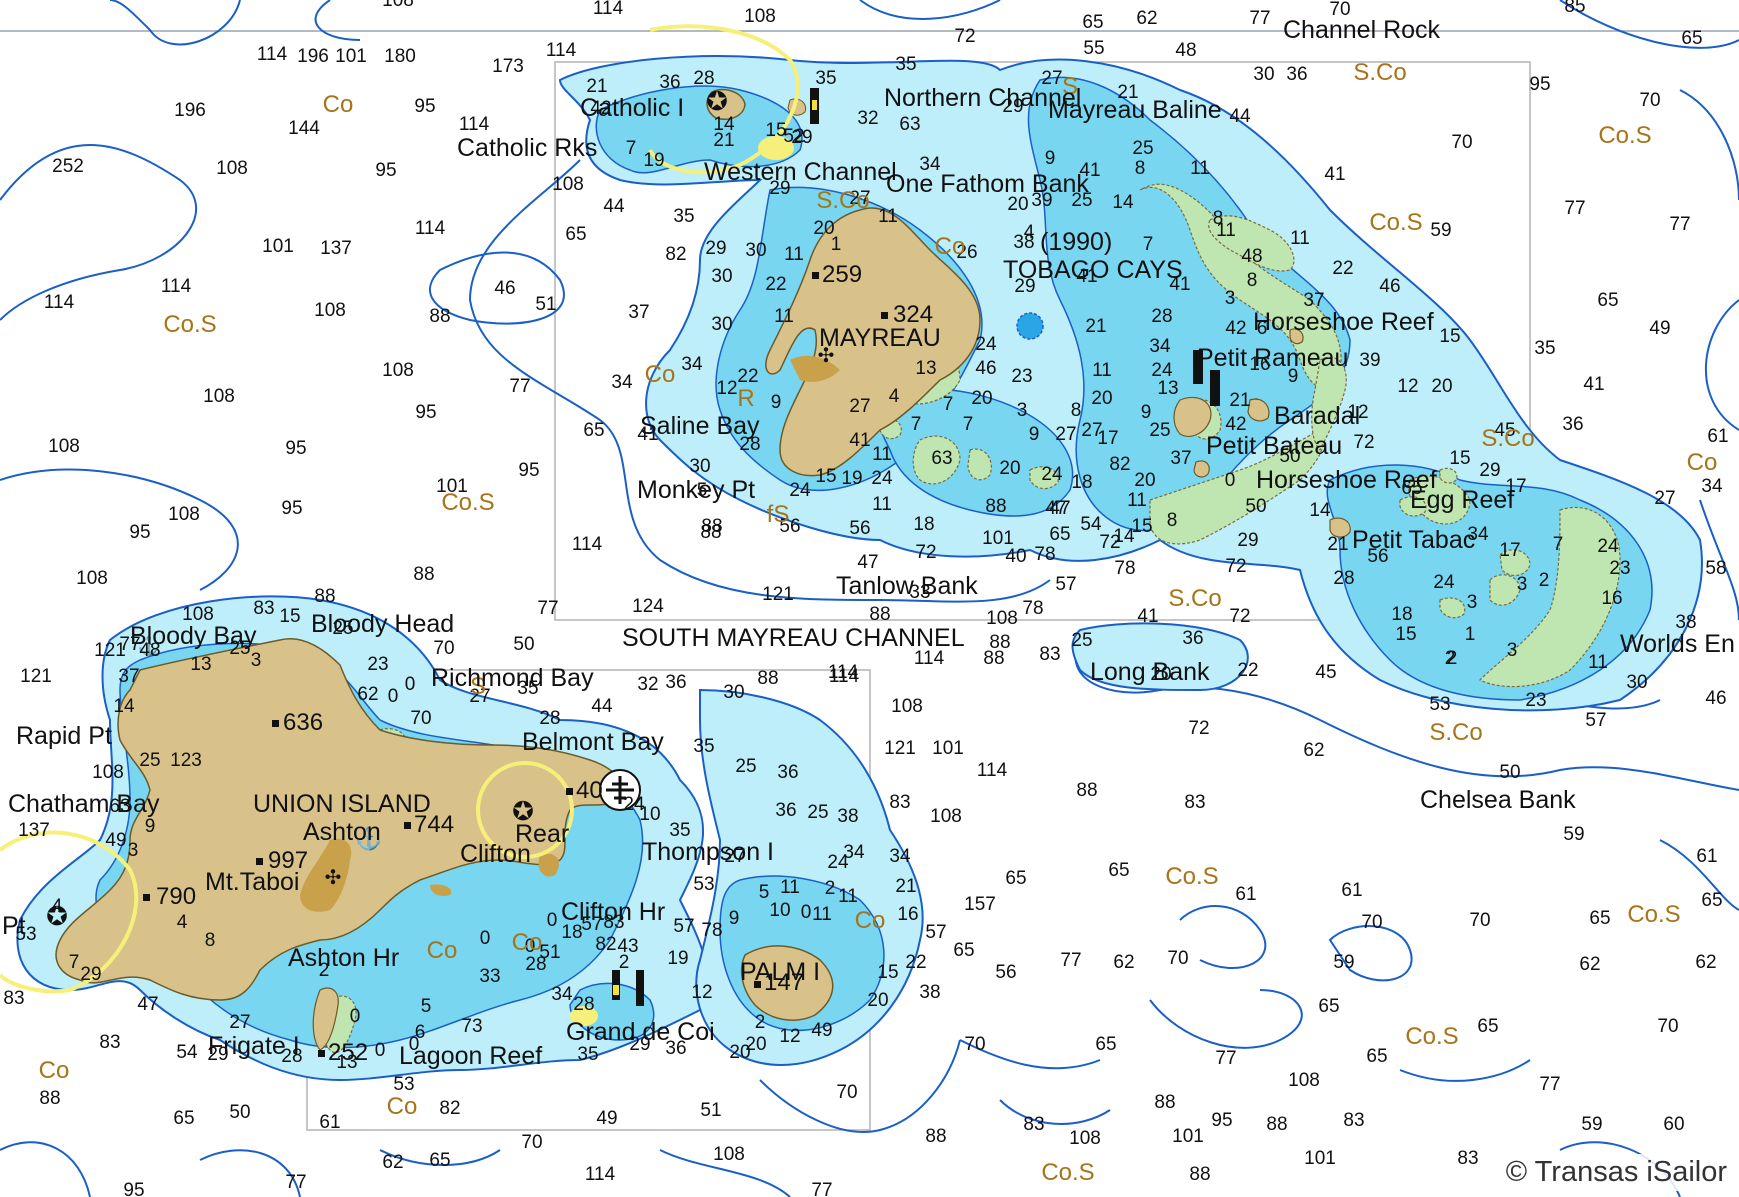 This screenshot has width=1739, height=1197. What do you see at coordinates (1076, 242) in the screenshot?
I see `label-tobago-cays-year: (1990)` at bounding box center [1076, 242].